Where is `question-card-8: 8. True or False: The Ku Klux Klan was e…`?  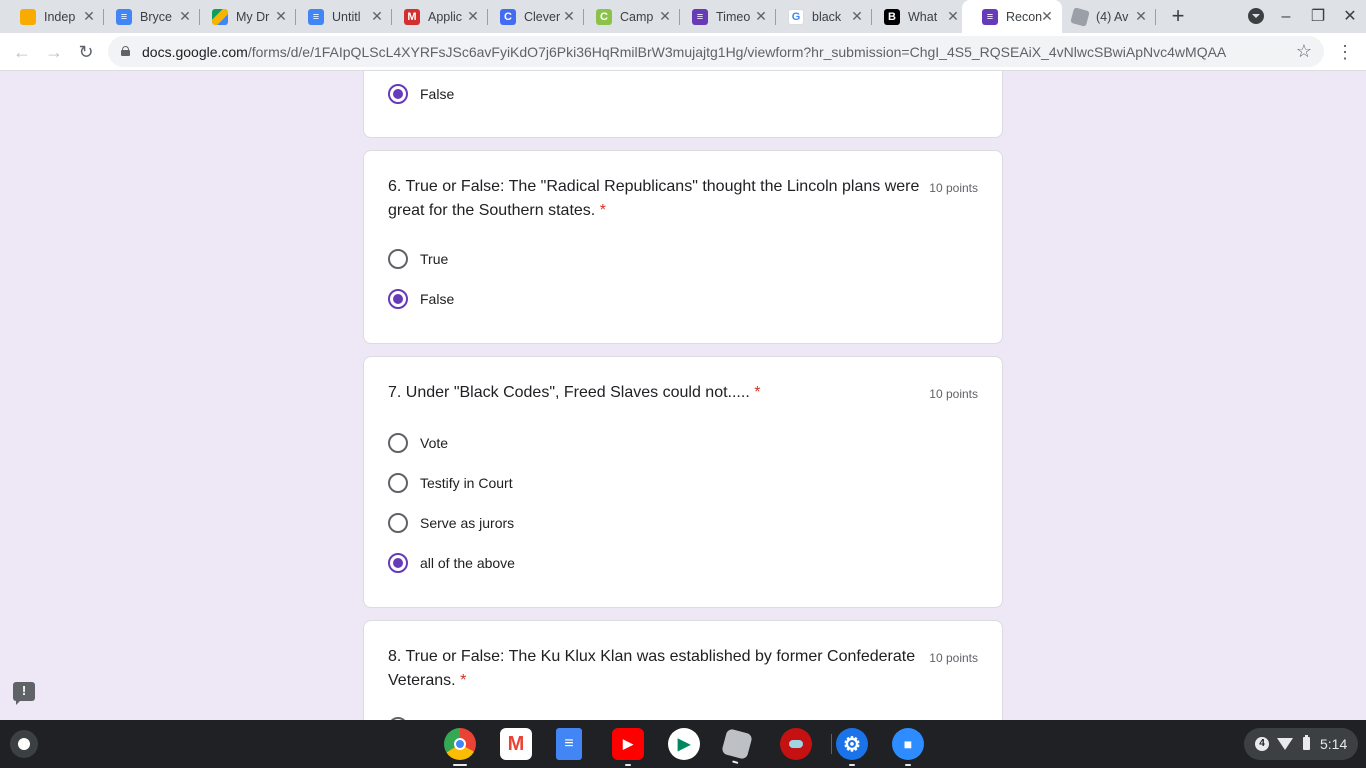
question-card-8: 8. True or False: The Ku Klux Klan was e… is located at coordinates (683, 670).